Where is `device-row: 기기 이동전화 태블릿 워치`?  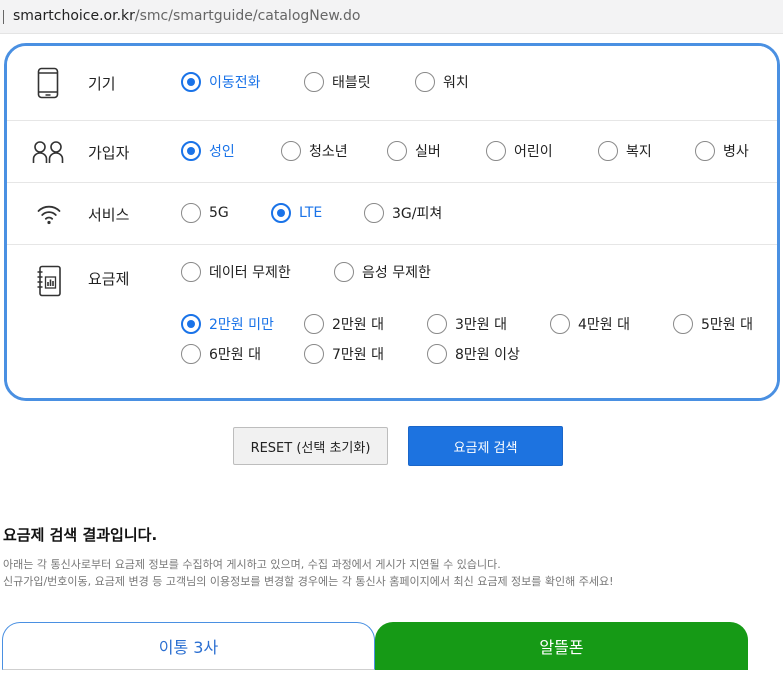 device-row: 기기 이동전화 태블릿 워치 is located at coordinates (392, 83).